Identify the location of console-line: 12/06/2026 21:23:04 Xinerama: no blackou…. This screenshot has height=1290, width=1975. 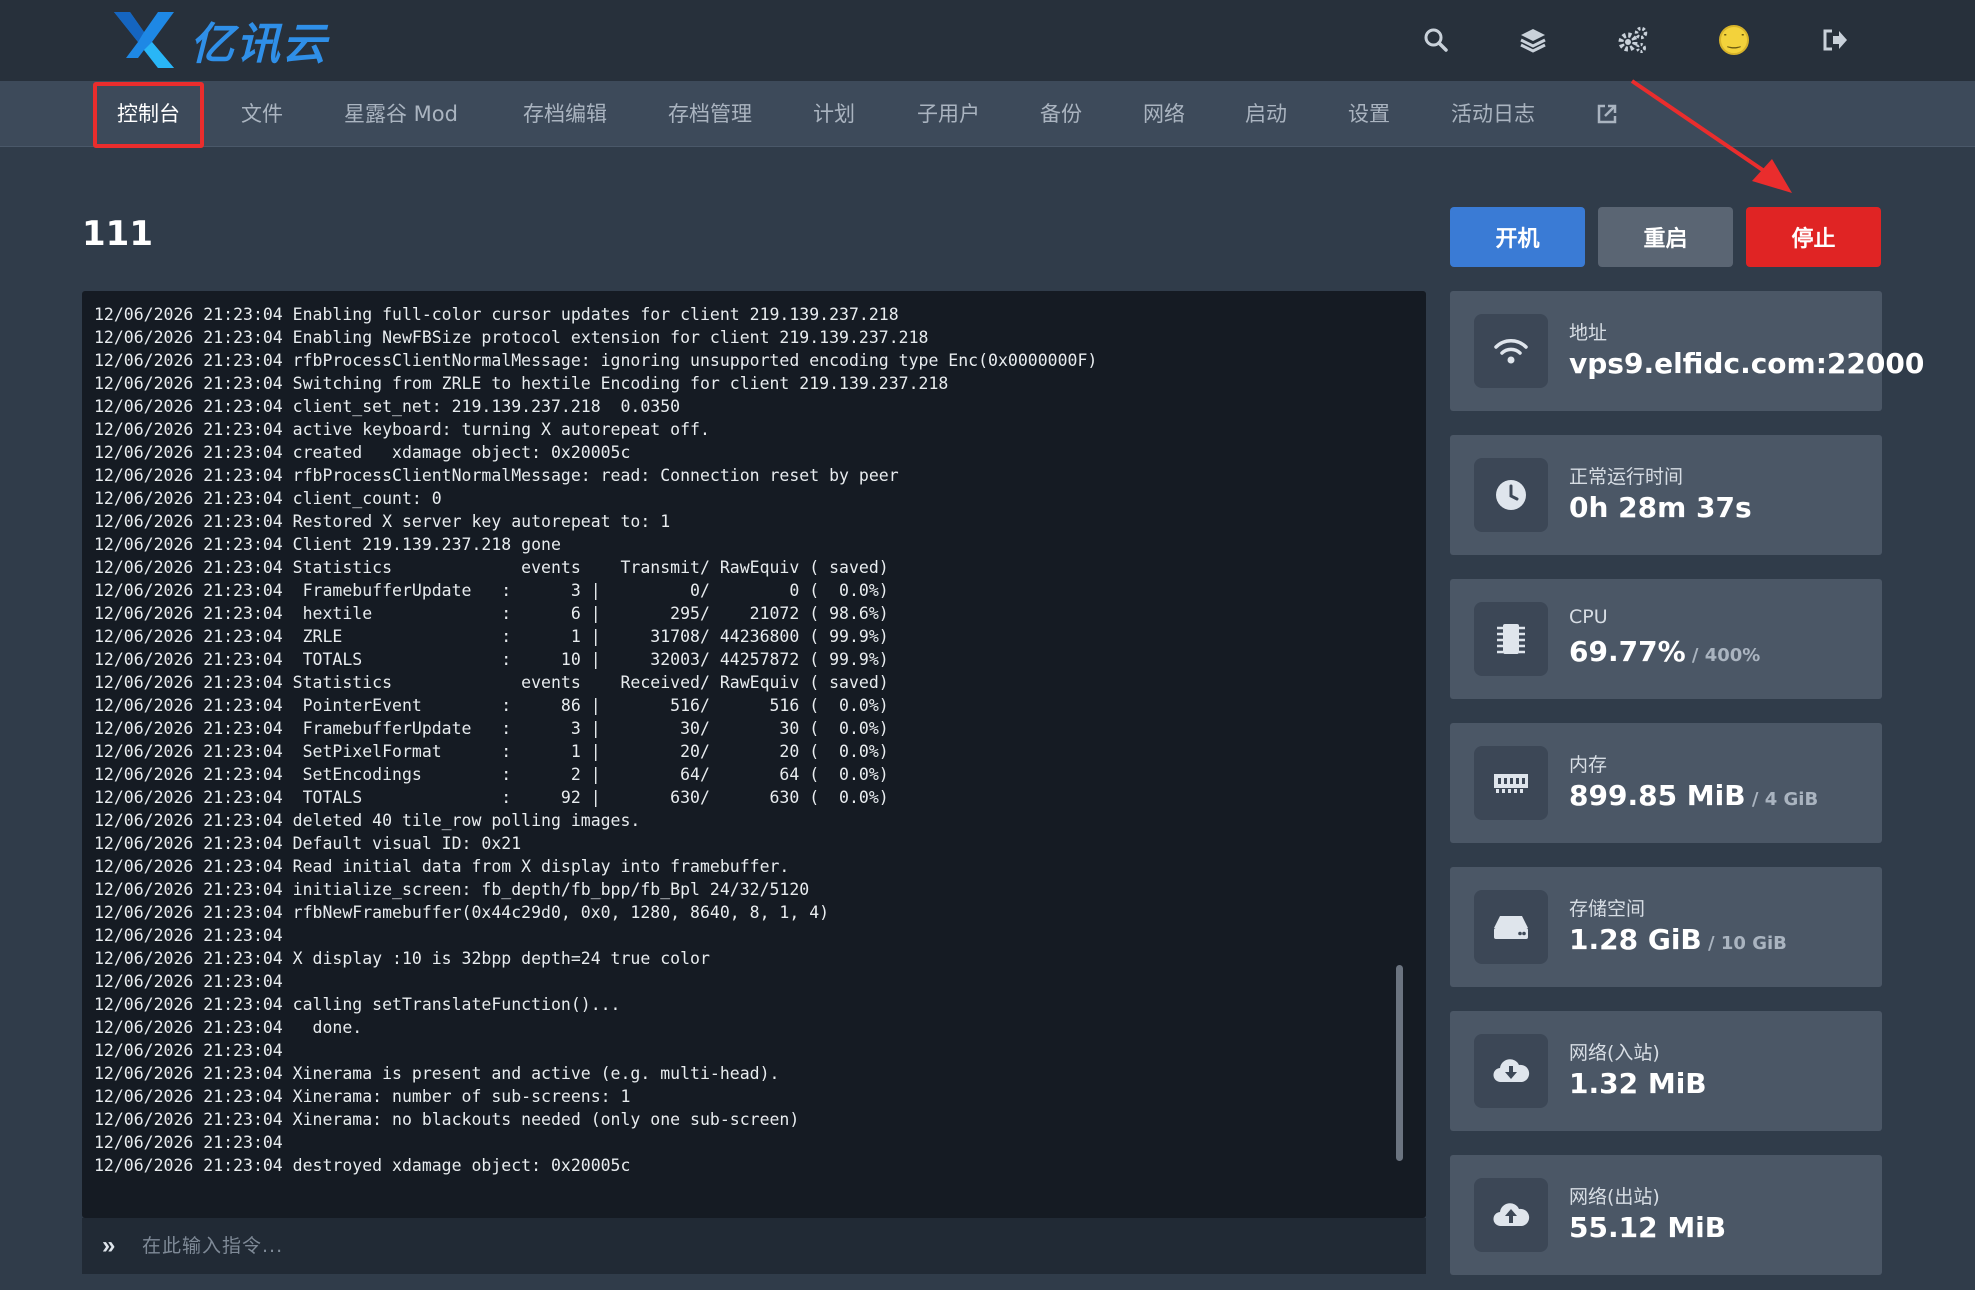
(447, 1119).